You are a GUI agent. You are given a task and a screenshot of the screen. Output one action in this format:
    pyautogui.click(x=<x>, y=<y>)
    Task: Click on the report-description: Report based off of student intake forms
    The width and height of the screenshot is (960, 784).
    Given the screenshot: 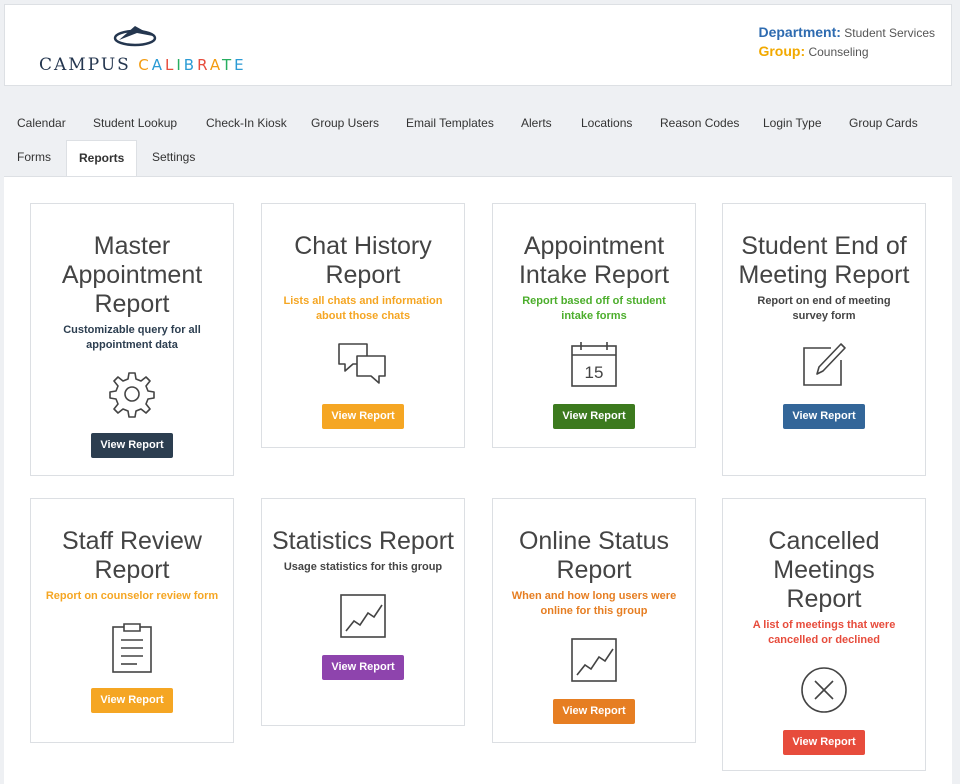 What is the action you would take?
    pyautogui.click(x=594, y=308)
    